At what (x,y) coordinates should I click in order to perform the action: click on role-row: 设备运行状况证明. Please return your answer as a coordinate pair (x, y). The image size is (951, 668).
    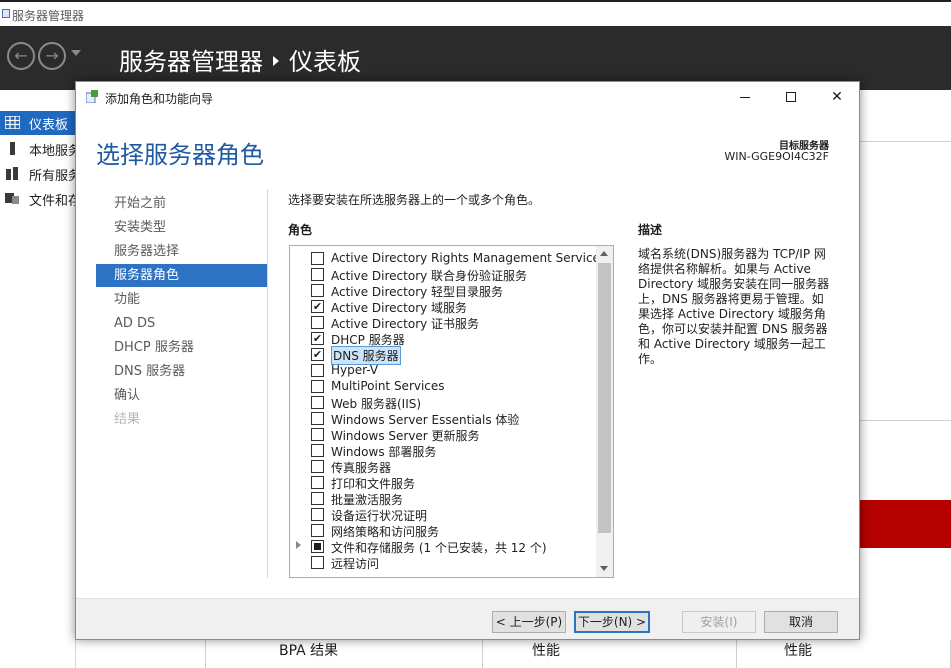
    Looking at the image, I should click on (443, 514).